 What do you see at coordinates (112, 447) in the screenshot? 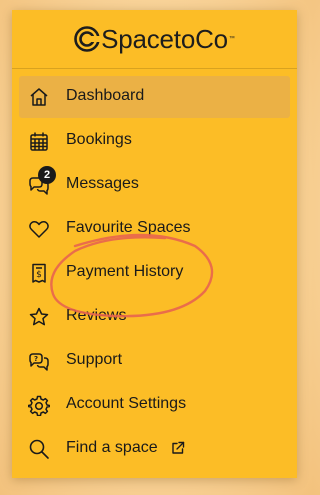
I see `nav-label-find-a-space: Find a space` at bounding box center [112, 447].